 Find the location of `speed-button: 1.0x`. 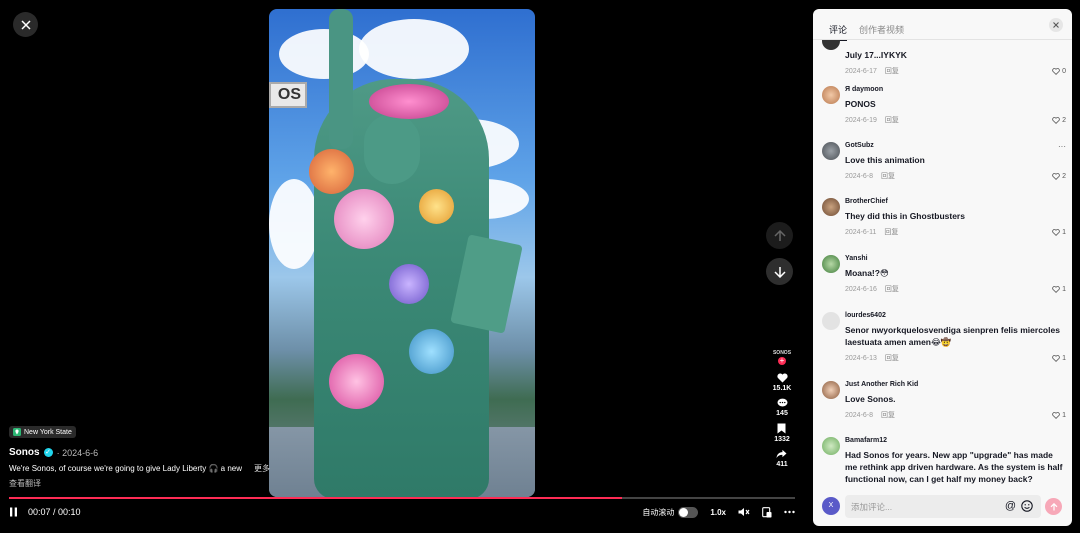

speed-button: 1.0x is located at coordinates (718, 512).